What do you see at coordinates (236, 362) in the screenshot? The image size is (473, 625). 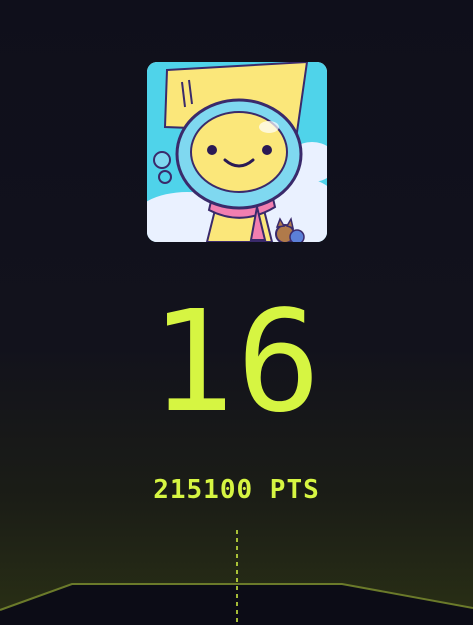 I see `rank-number: 16` at bounding box center [236, 362].